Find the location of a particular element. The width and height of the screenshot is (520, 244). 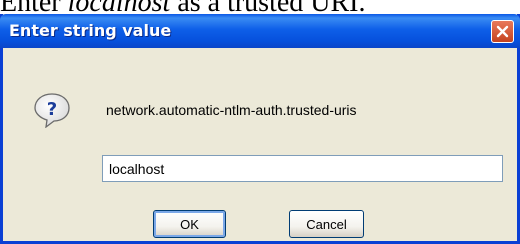

close-button is located at coordinates (502, 31).